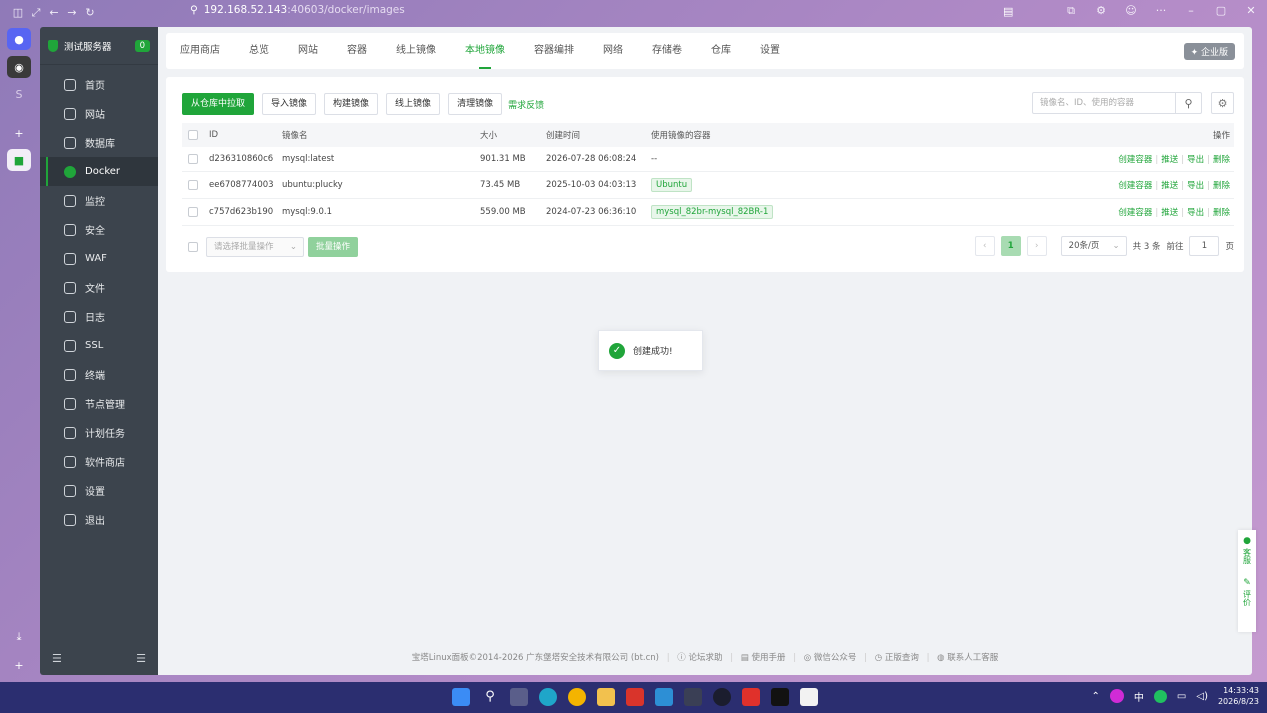 The height and width of the screenshot is (713, 1267). What do you see at coordinates (490, 697) in the screenshot?
I see `search-taskbar-icon: ⚲` at bounding box center [490, 697].